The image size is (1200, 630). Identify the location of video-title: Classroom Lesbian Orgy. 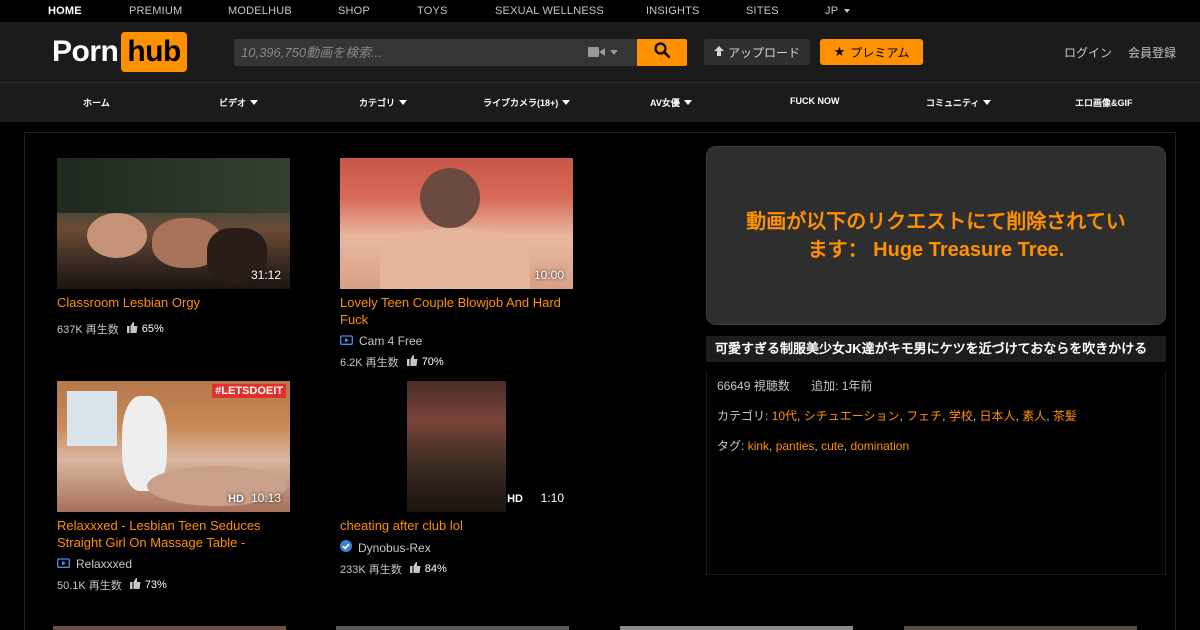
(173, 302).